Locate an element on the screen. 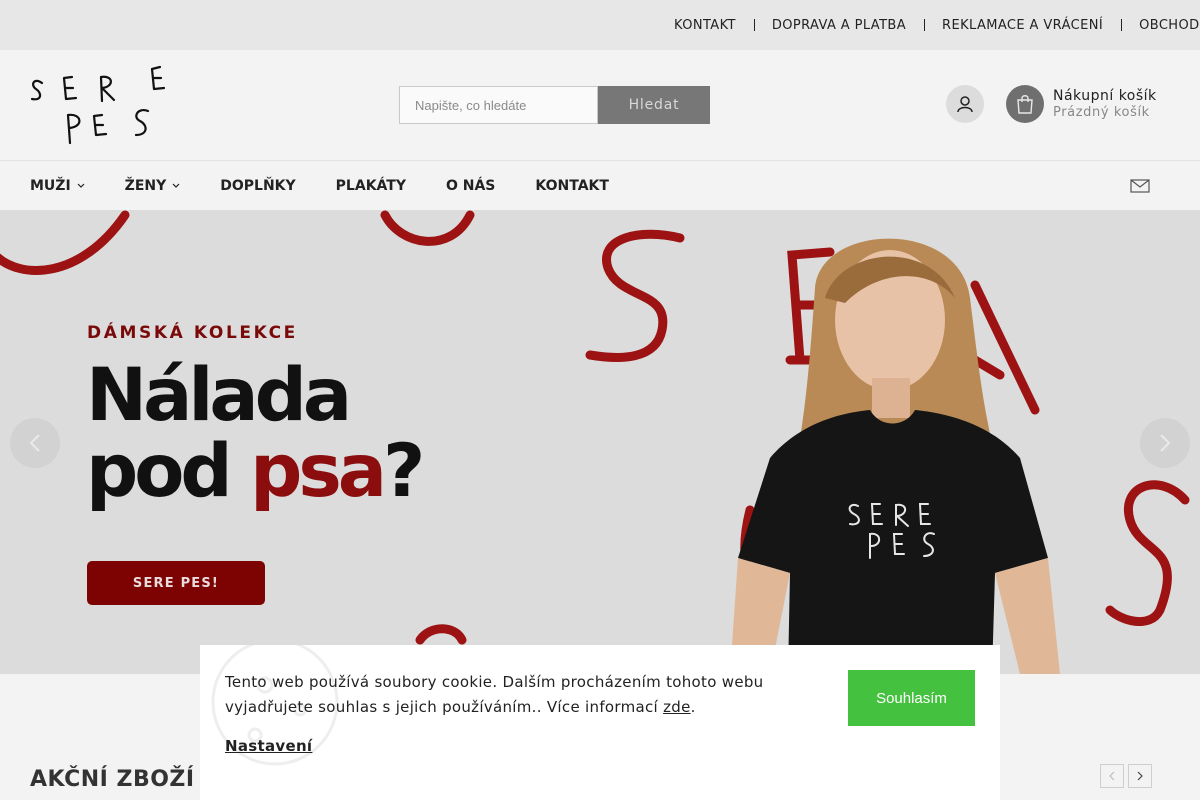  logo-mark is located at coordinates (98, 105).